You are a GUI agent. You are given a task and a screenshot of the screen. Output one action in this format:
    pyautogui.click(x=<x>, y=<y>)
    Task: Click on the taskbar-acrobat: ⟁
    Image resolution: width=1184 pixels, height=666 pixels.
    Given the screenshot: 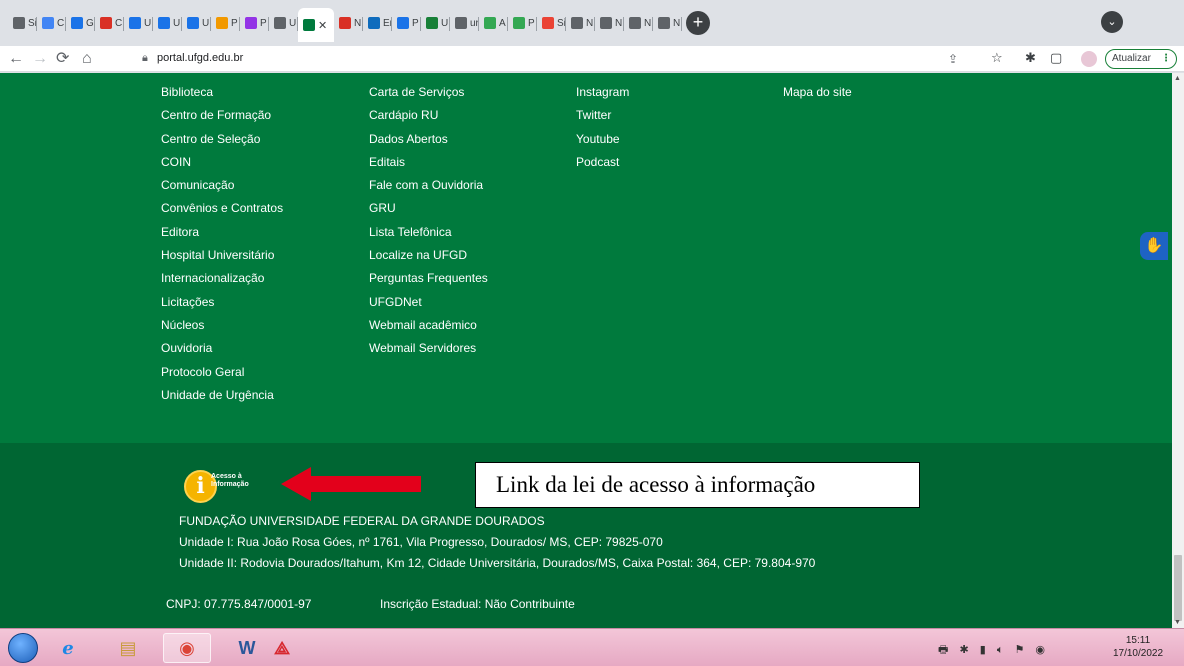 What is the action you would take?
    pyautogui.click(x=282, y=648)
    